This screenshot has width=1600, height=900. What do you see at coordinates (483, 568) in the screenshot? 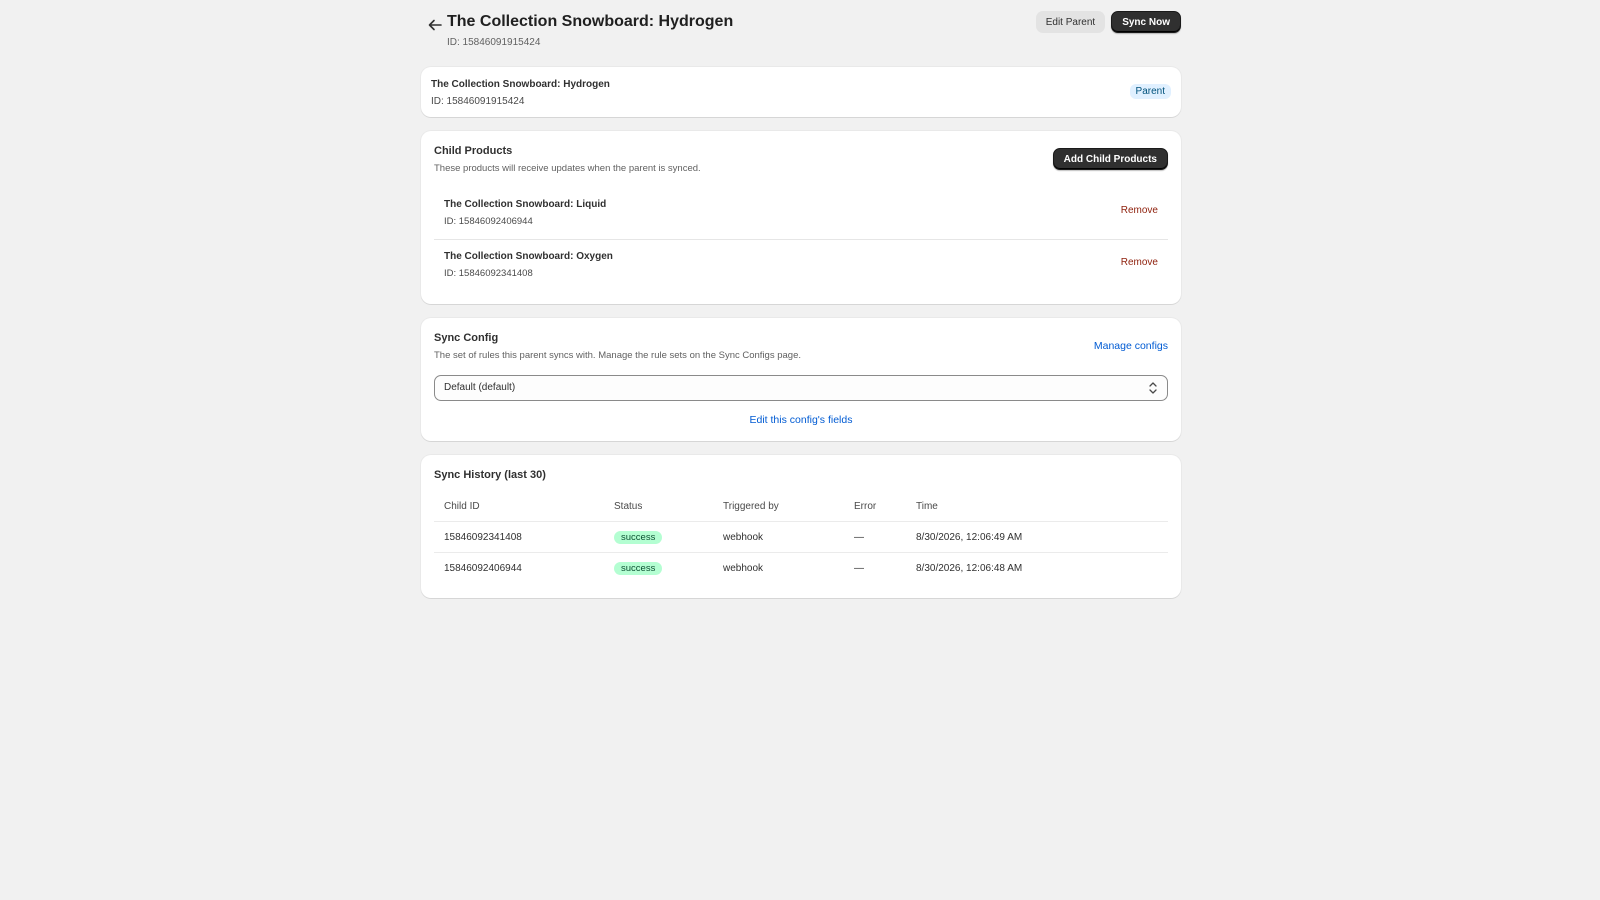
I see `cell-child-id: 15846092406944` at bounding box center [483, 568].